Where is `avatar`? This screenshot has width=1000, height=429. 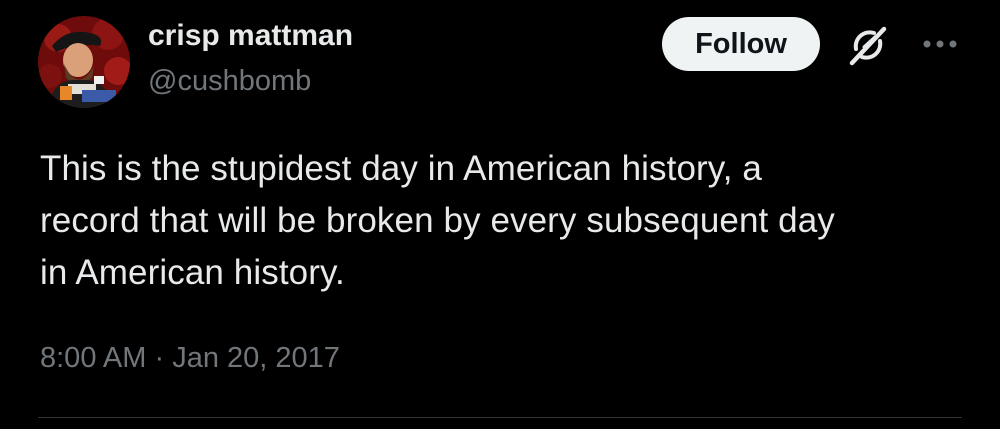 avatar is located at coordinates (84, 62).